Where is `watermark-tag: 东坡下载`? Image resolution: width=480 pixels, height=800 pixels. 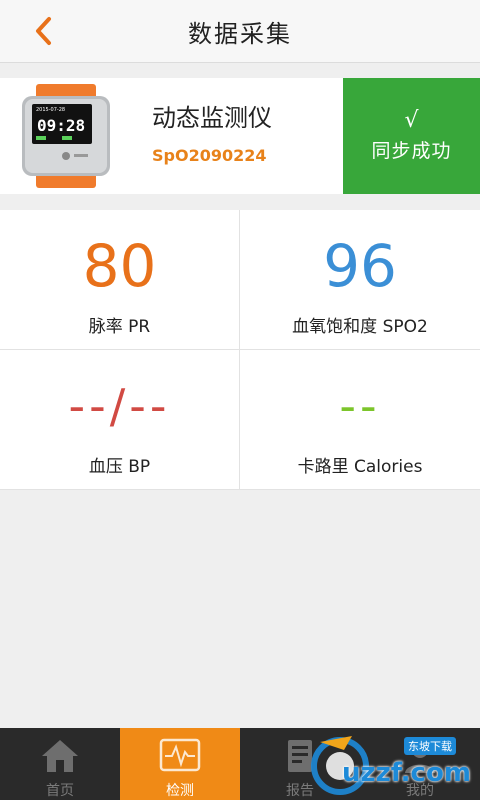
watermark-tag: 东坡下载 is located at coordinates (430, 746).